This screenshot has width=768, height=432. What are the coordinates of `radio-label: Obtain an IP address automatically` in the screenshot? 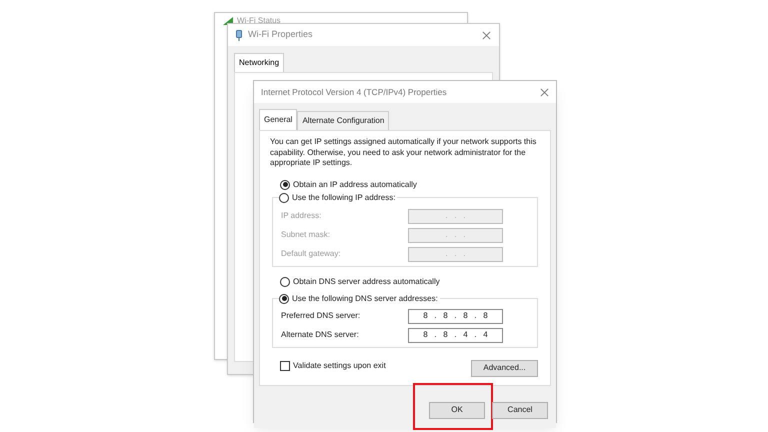 It's located at (355, 184).